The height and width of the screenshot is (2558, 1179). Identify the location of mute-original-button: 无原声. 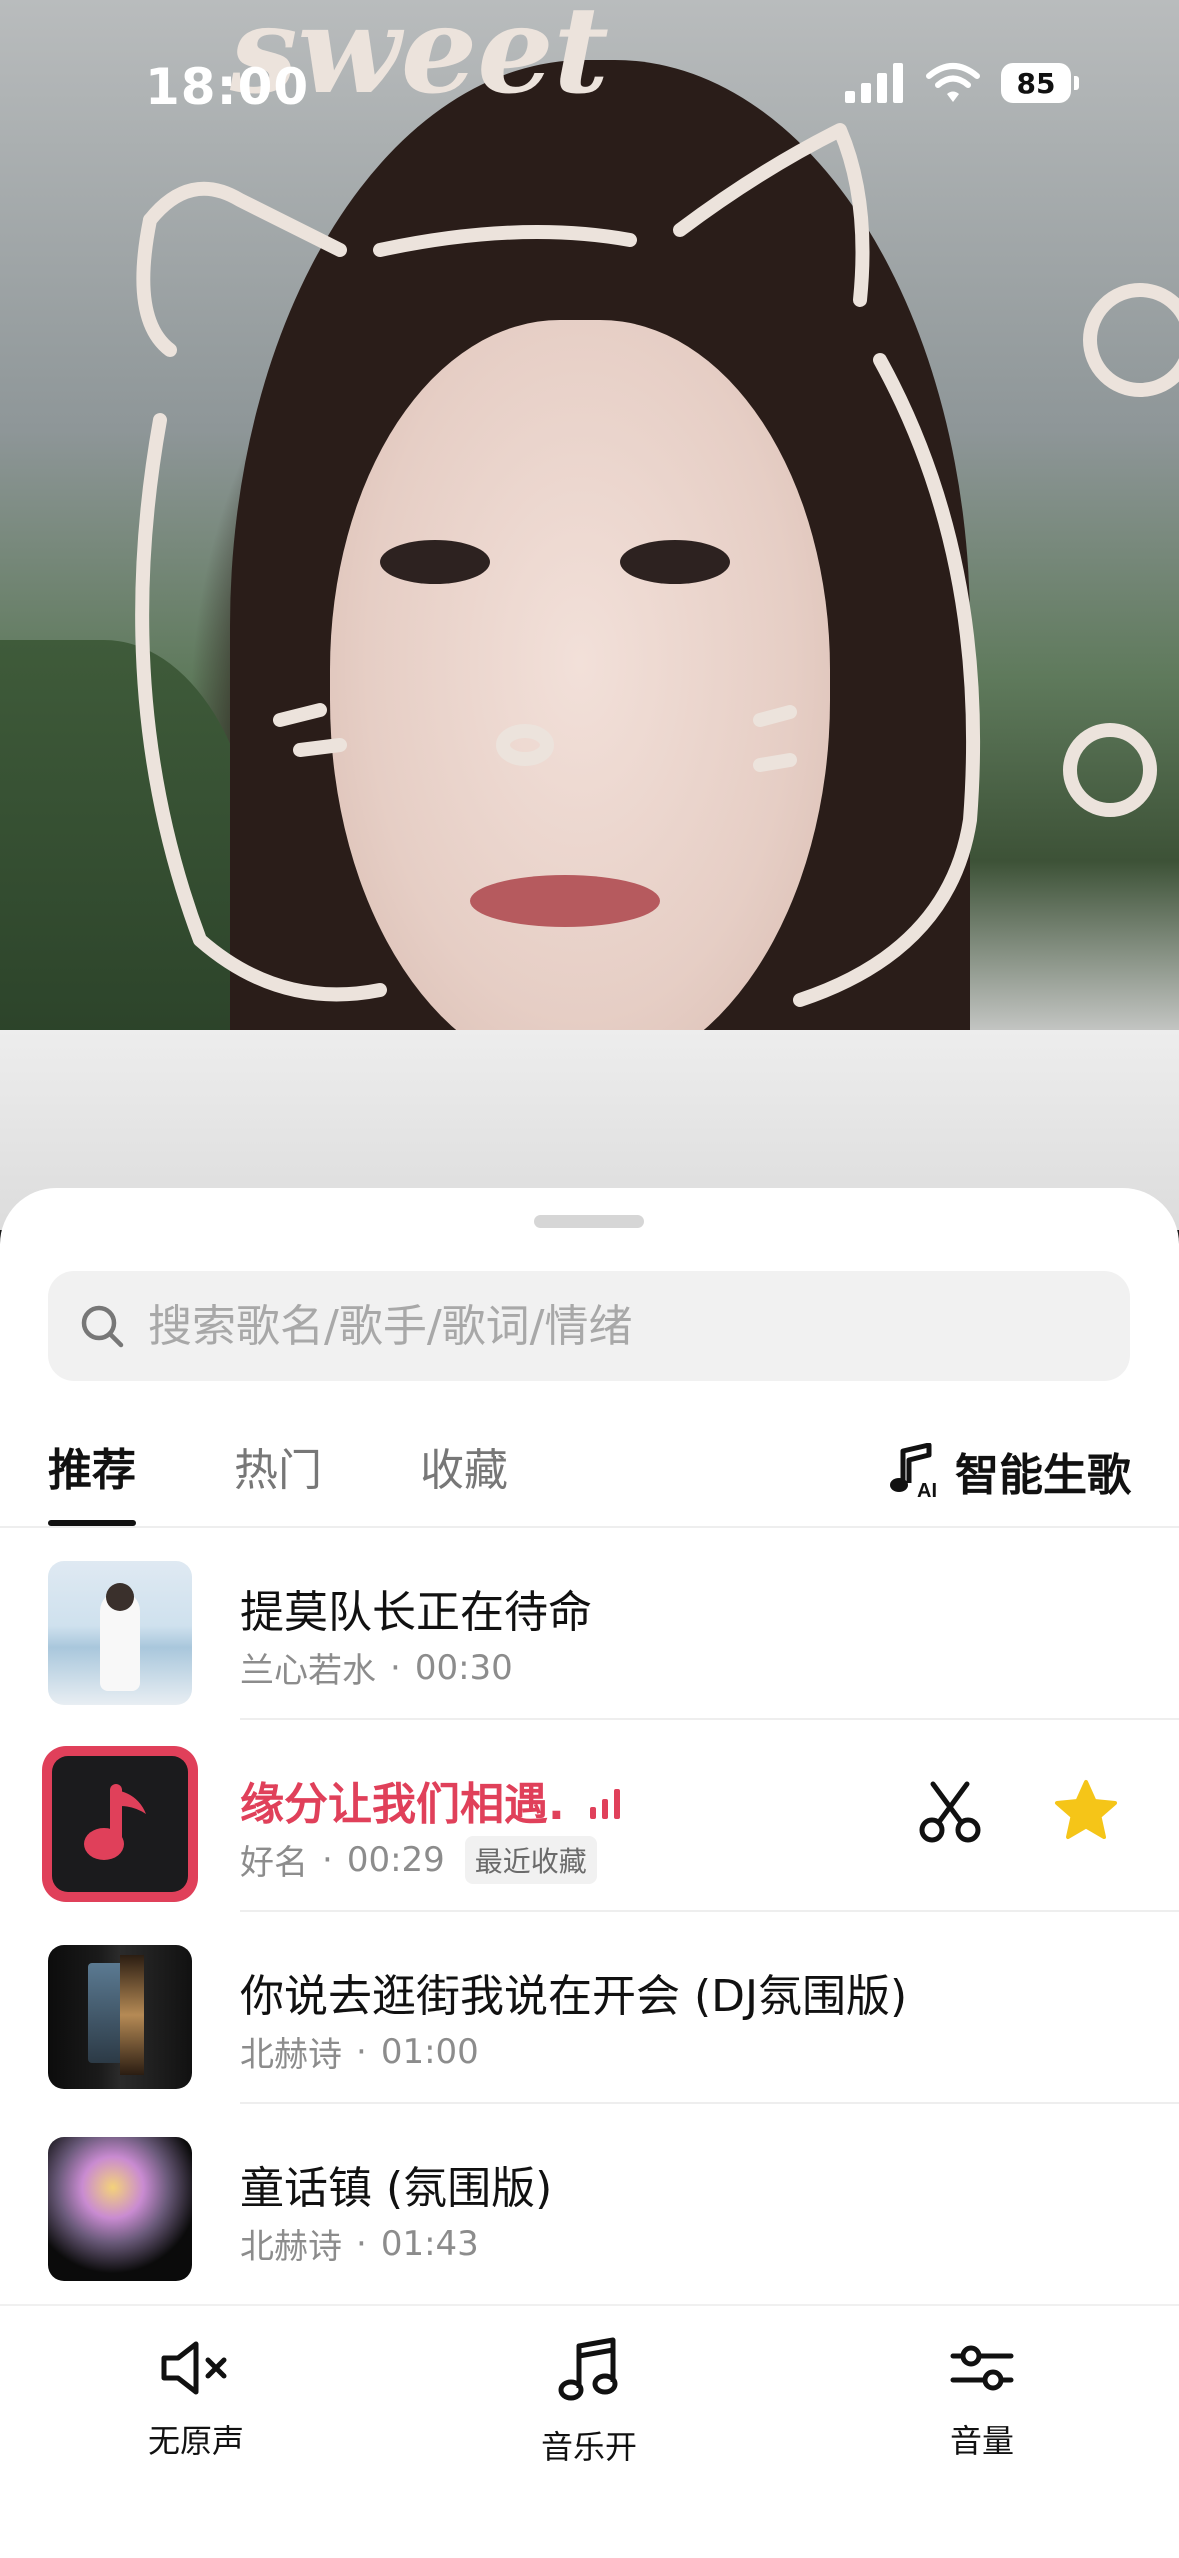
(196, 2399).